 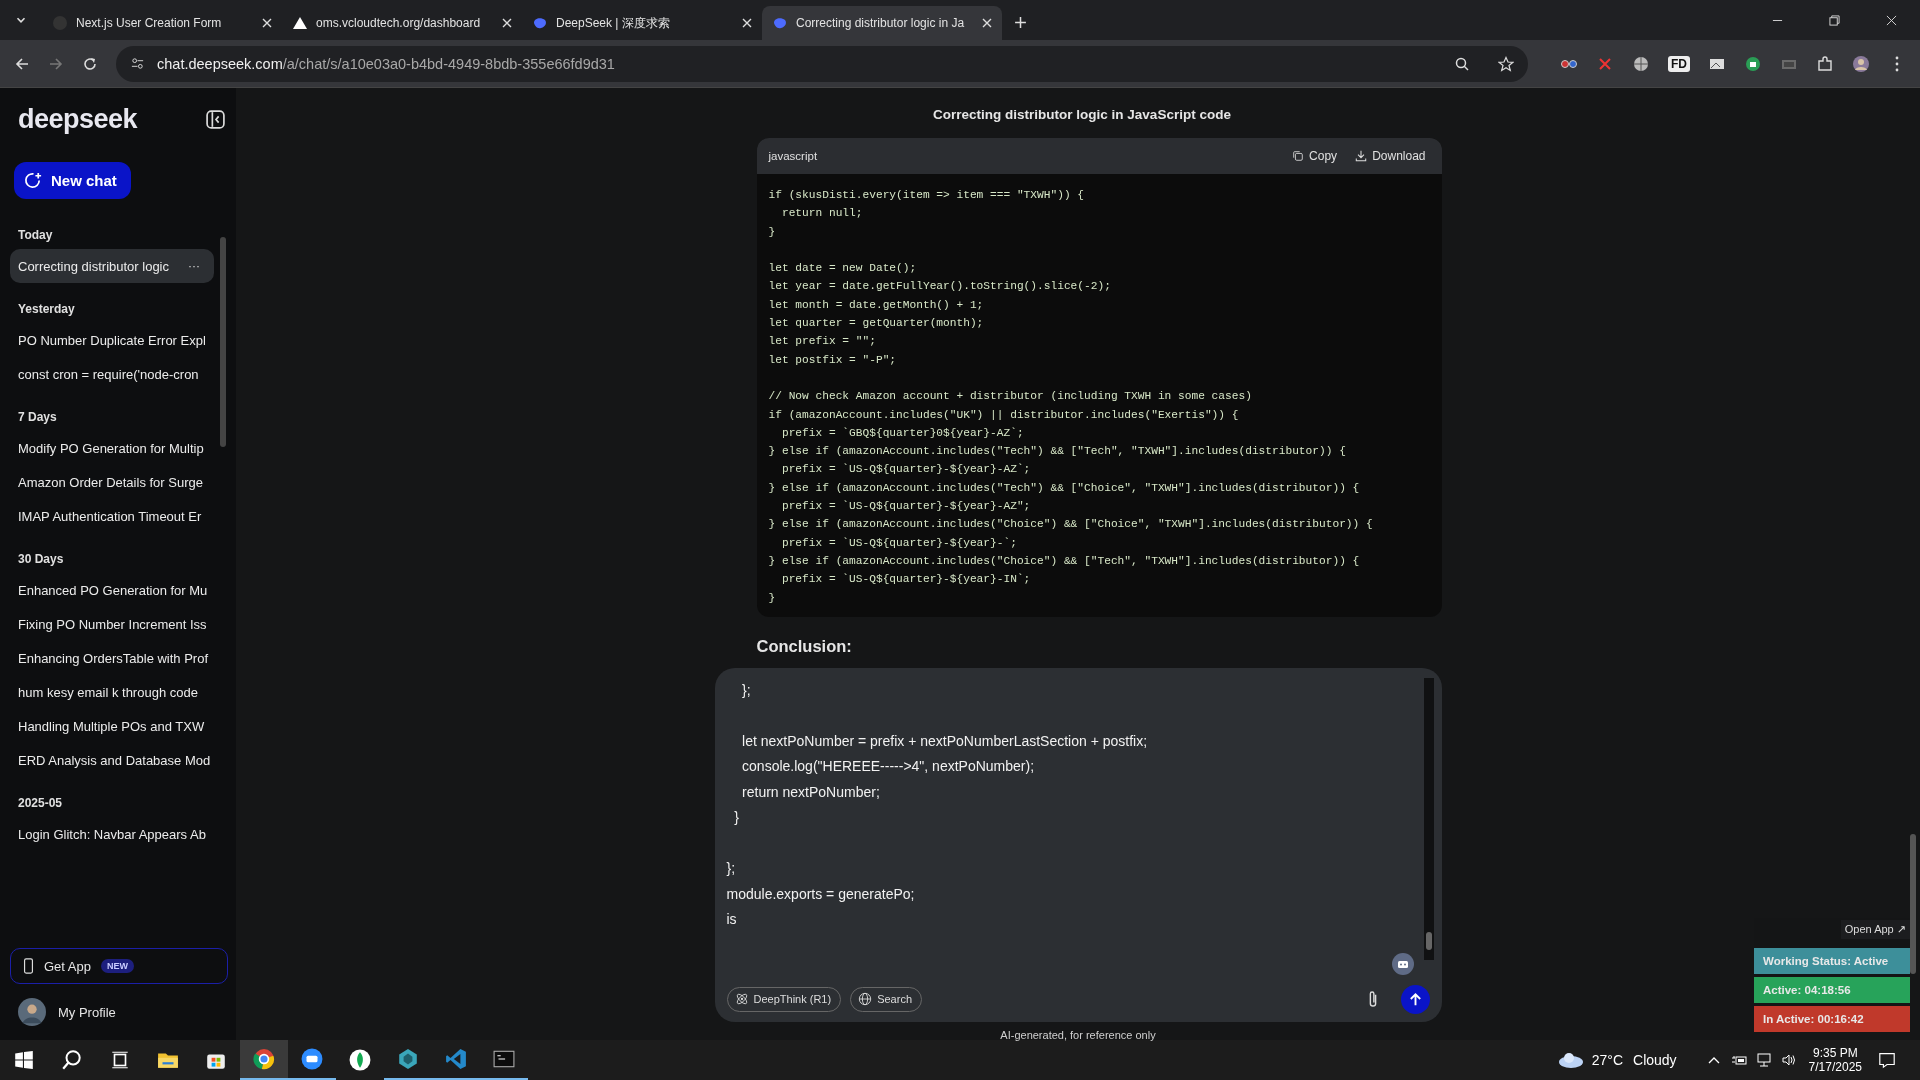 I want to click on extension-button: FD, so click(x=1679, y=63).